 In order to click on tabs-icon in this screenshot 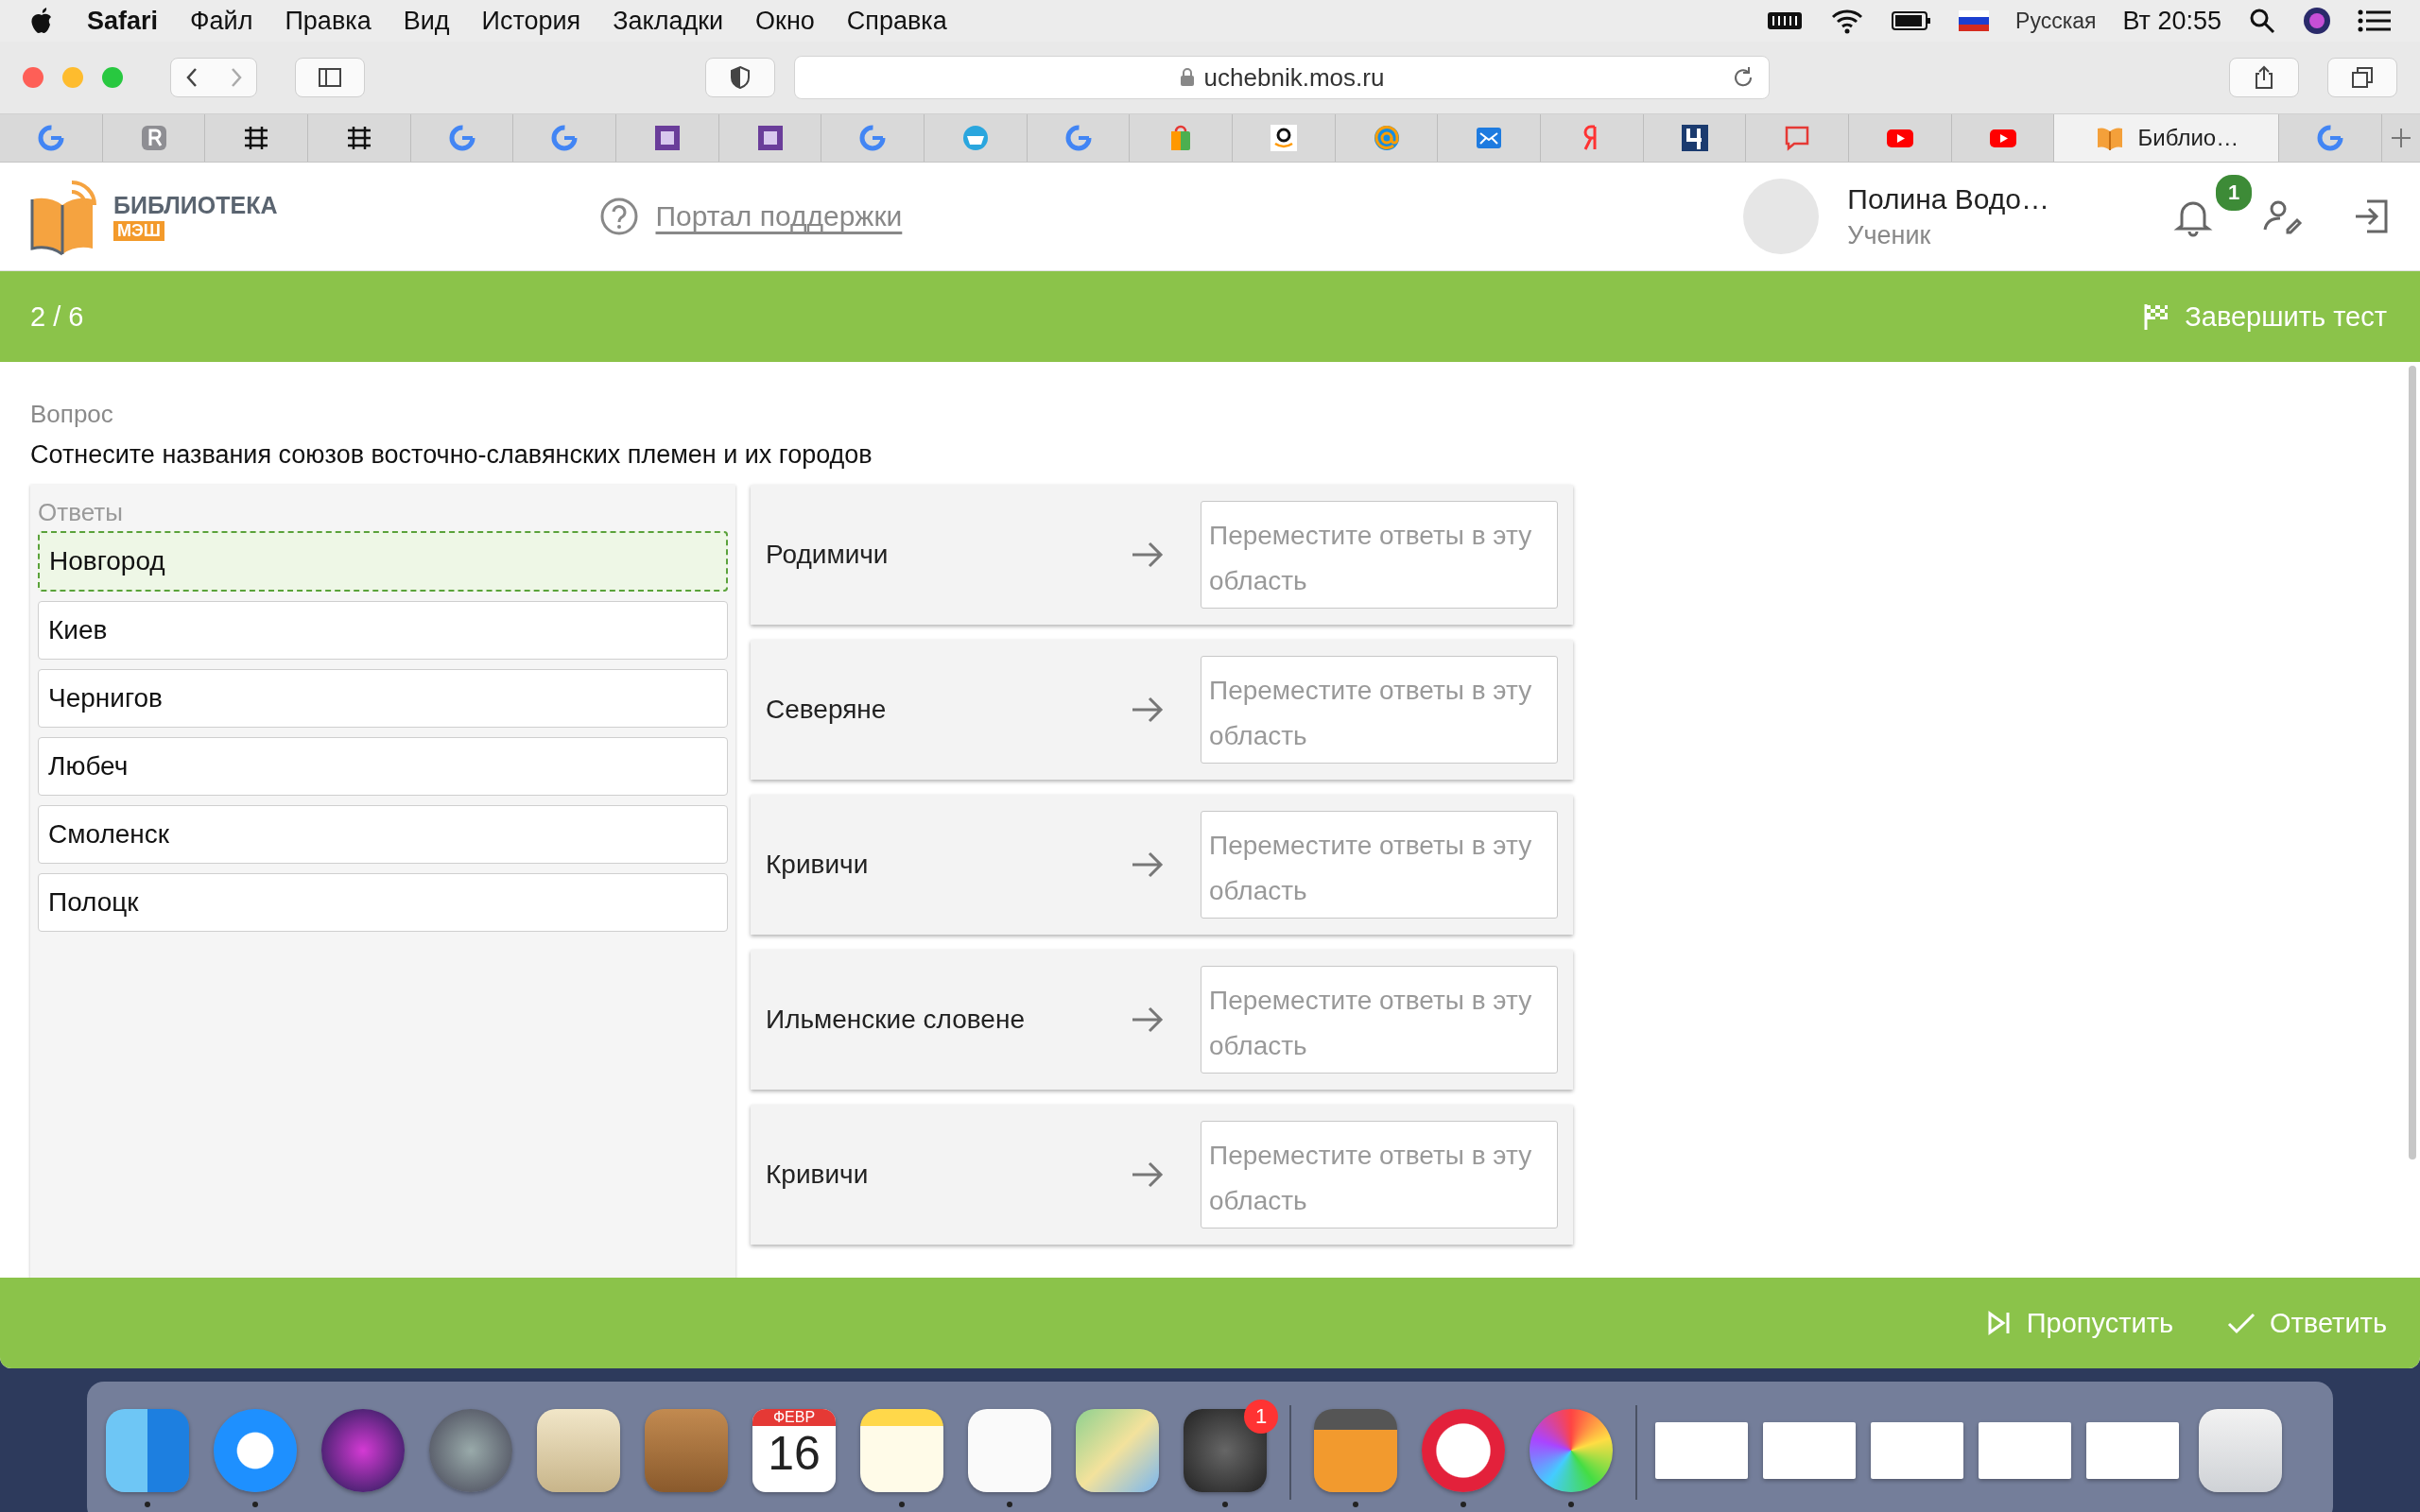, I will do `click(2362, 77)`.